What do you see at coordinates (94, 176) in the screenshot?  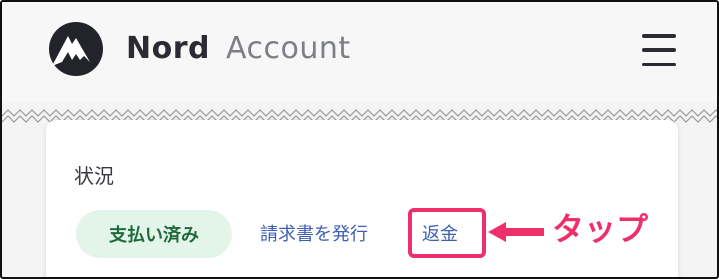 I see `status-label: 状況` at bounding box center [94, 176].